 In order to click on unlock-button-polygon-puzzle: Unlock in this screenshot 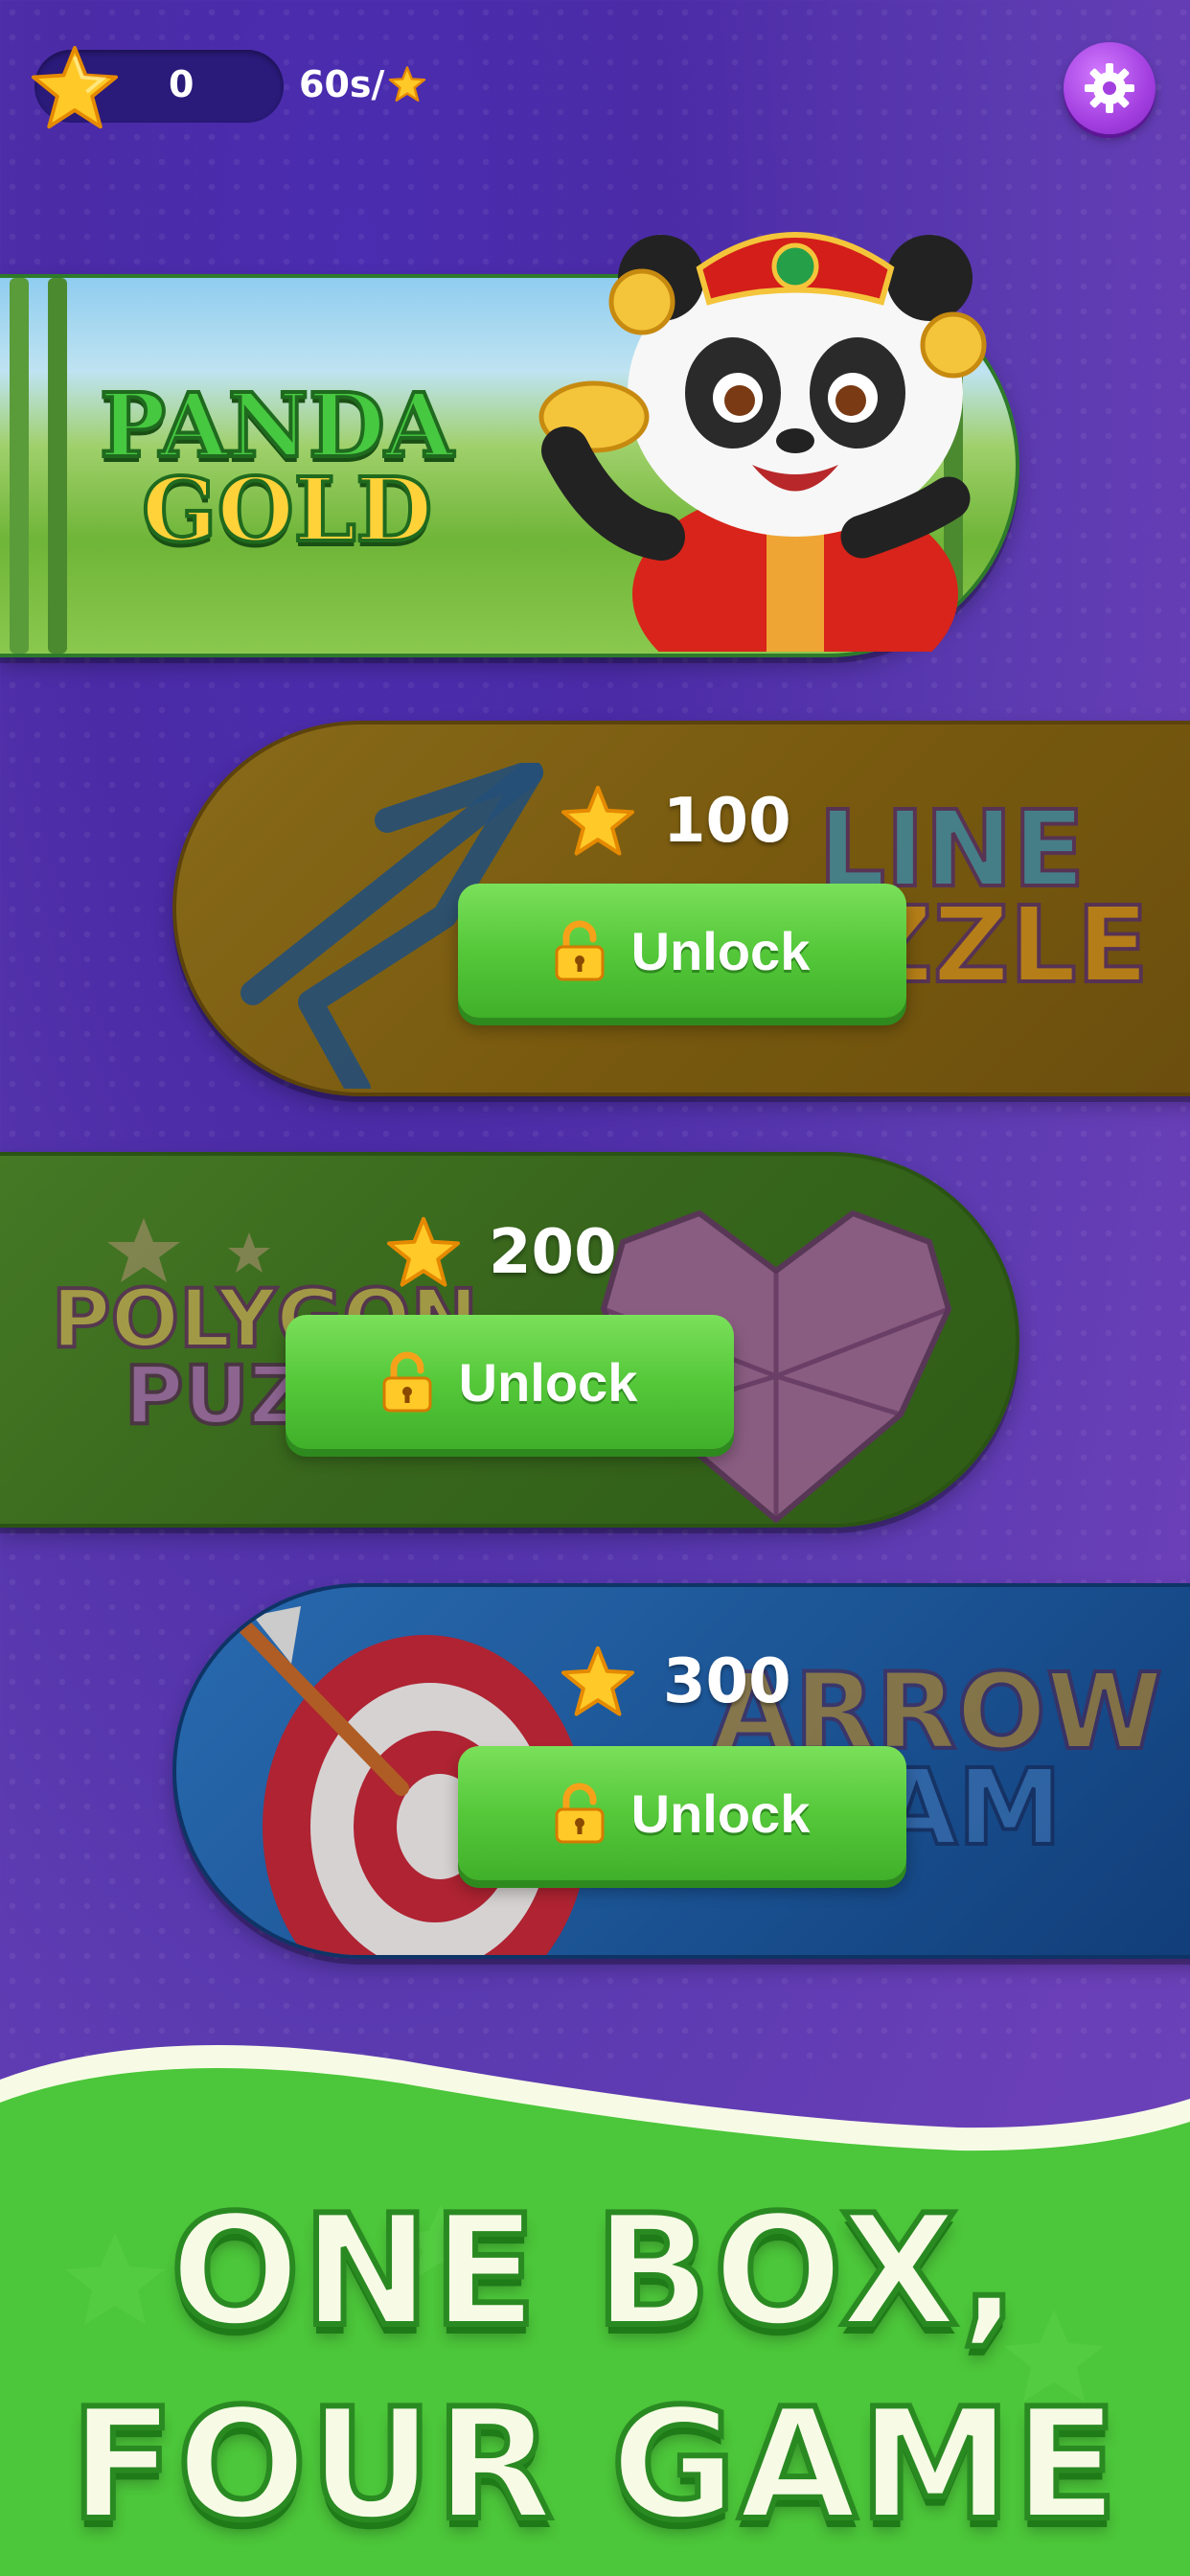, I will do `click(510, 1382)`.